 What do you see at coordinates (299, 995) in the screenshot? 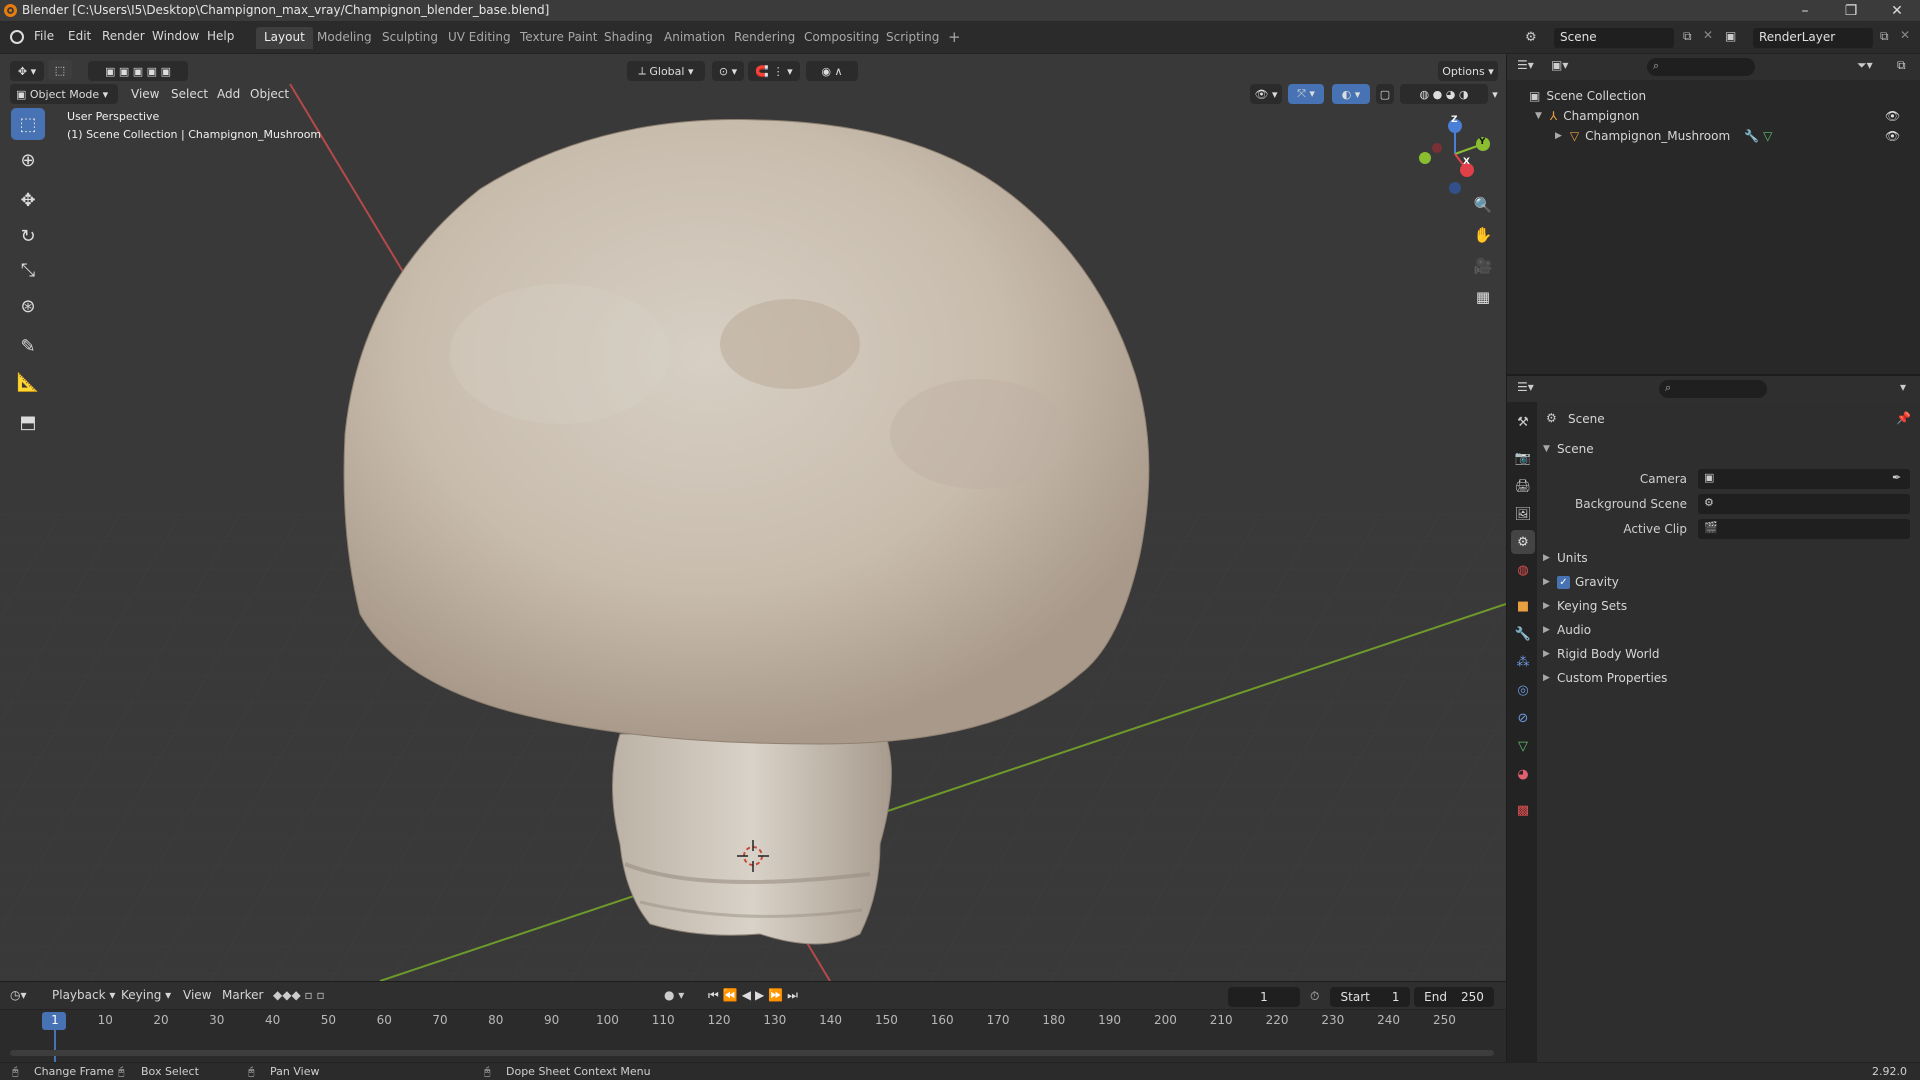
I see `keyframe-buttons: ◆◆◆ ▫ ▫` at bounding box center [299, 995].